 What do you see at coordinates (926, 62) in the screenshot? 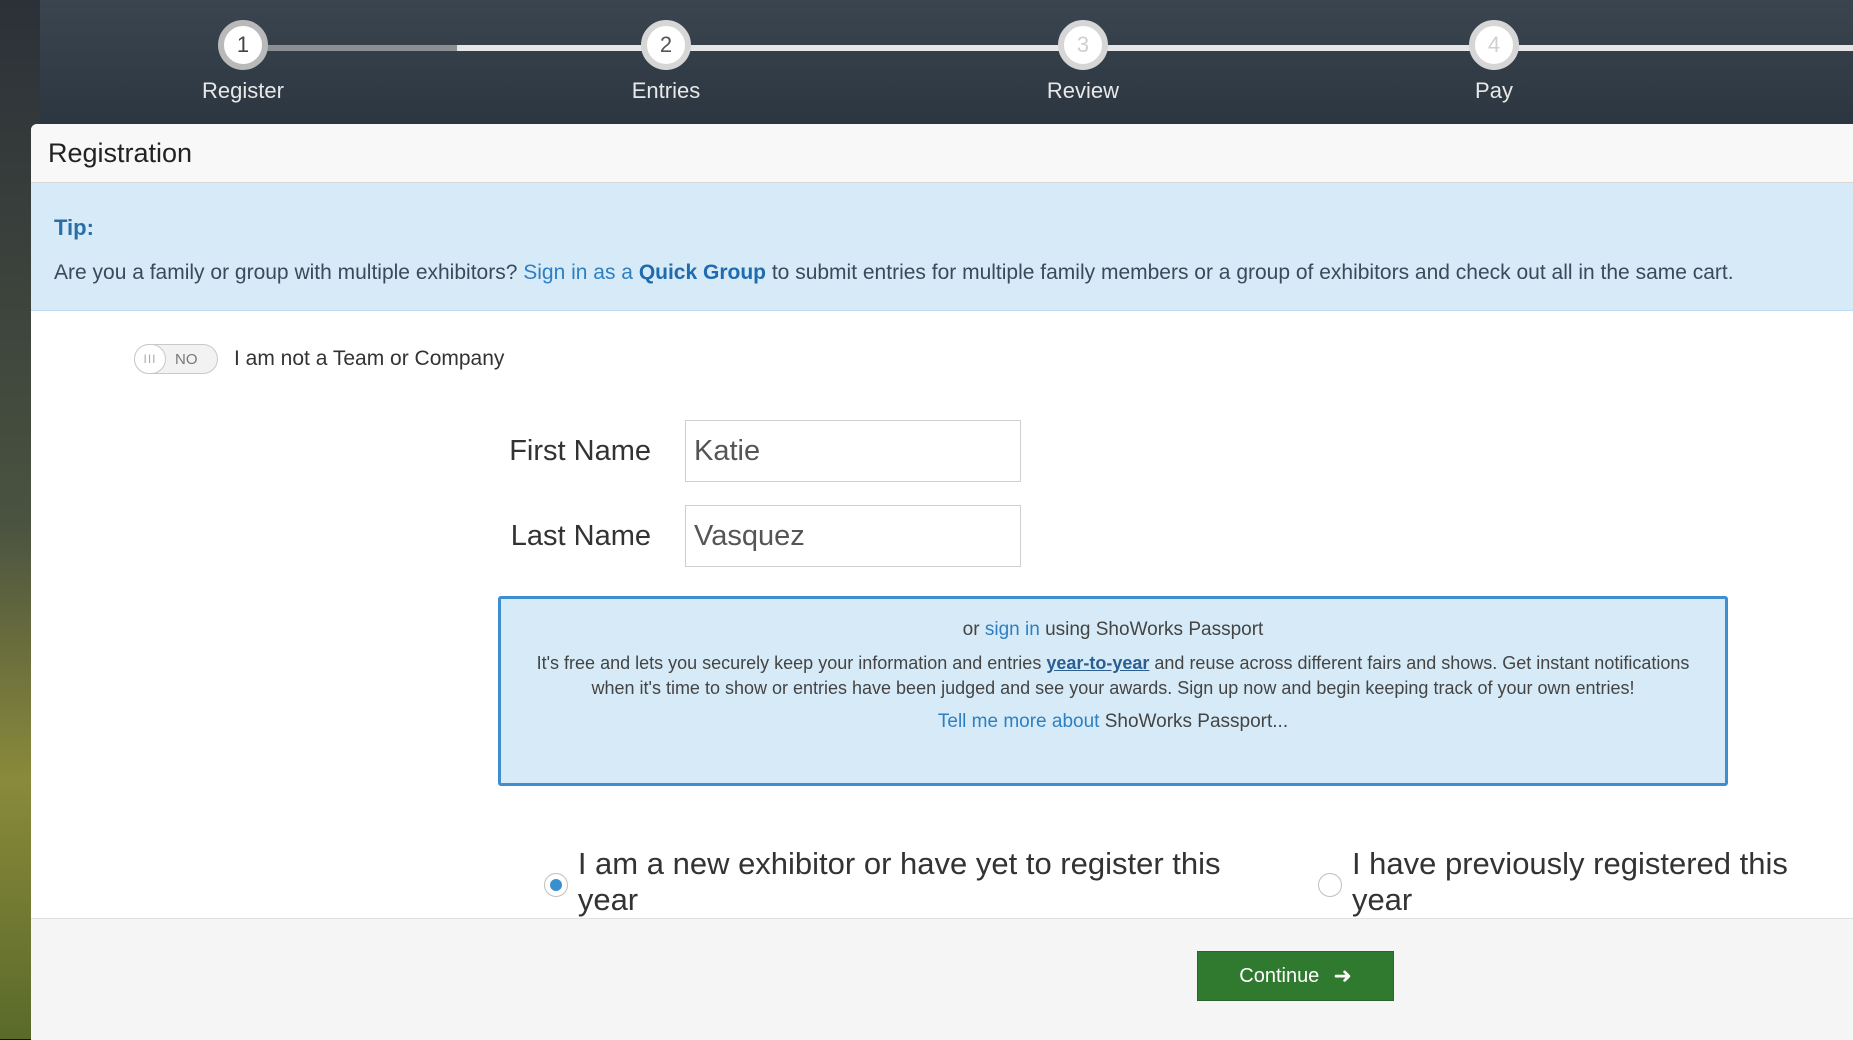
I see `progress-steps: 1 Register 2 Entries 3 Review 4 Pay` at bounding box center [926, 62].